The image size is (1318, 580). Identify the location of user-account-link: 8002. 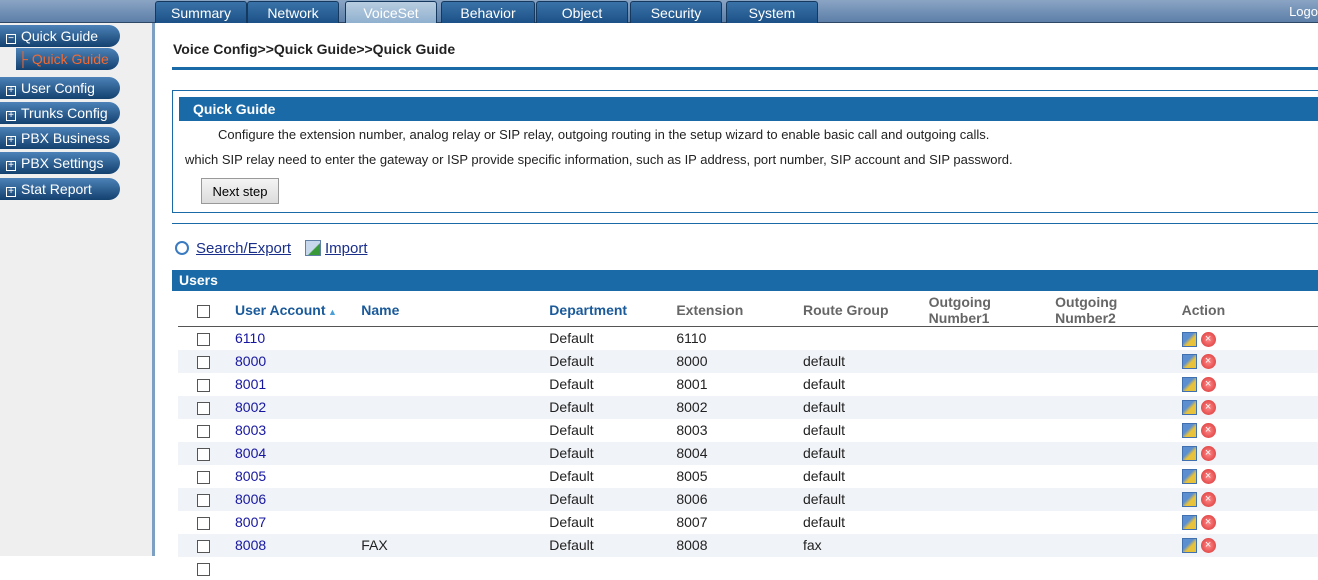
(298, 407).